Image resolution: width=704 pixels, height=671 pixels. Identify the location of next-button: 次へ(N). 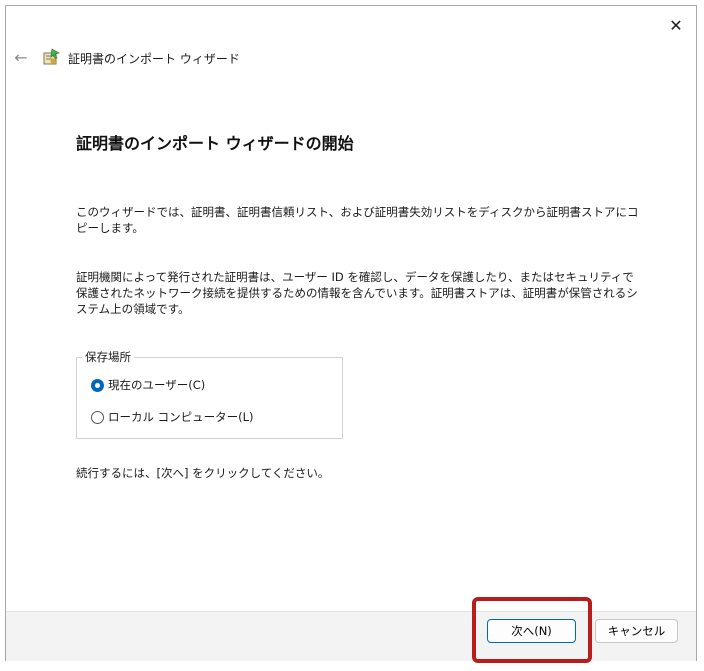
(531, 631).